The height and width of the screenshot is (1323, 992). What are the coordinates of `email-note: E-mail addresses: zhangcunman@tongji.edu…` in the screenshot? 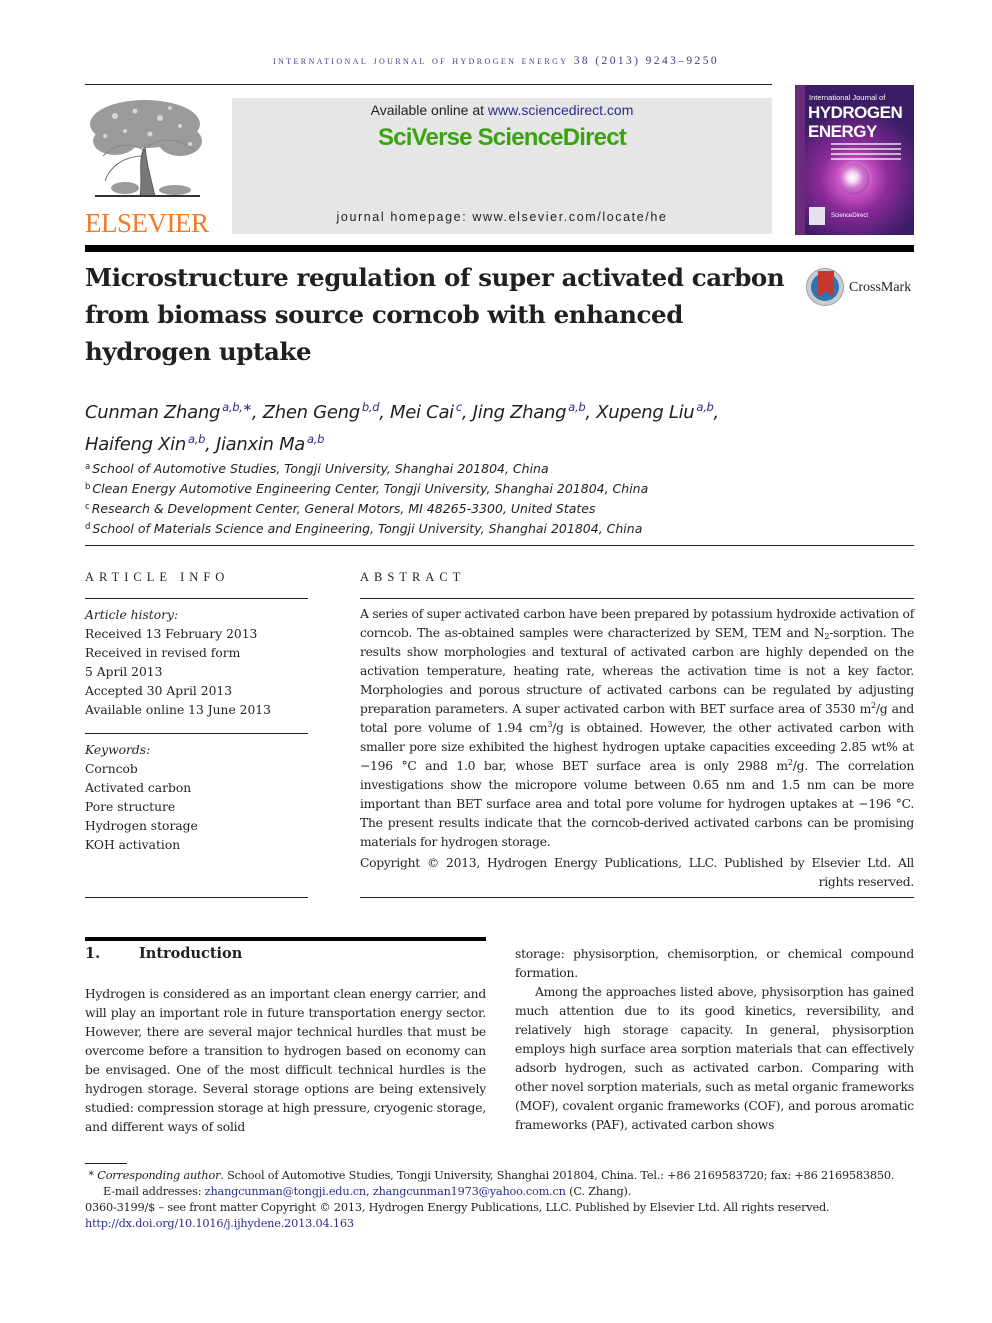 It's located at (367, 1191).